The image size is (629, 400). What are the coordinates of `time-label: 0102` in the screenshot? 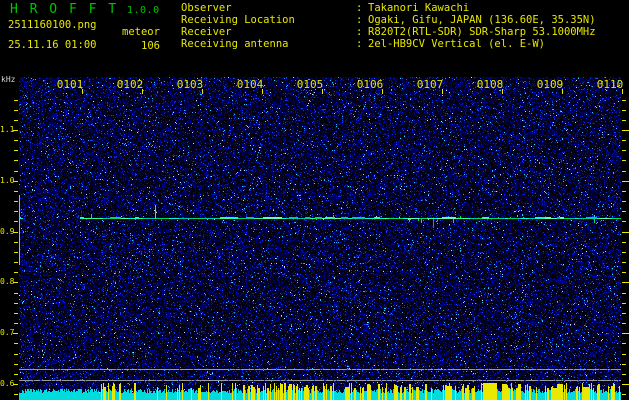 It's located at (130, 84).